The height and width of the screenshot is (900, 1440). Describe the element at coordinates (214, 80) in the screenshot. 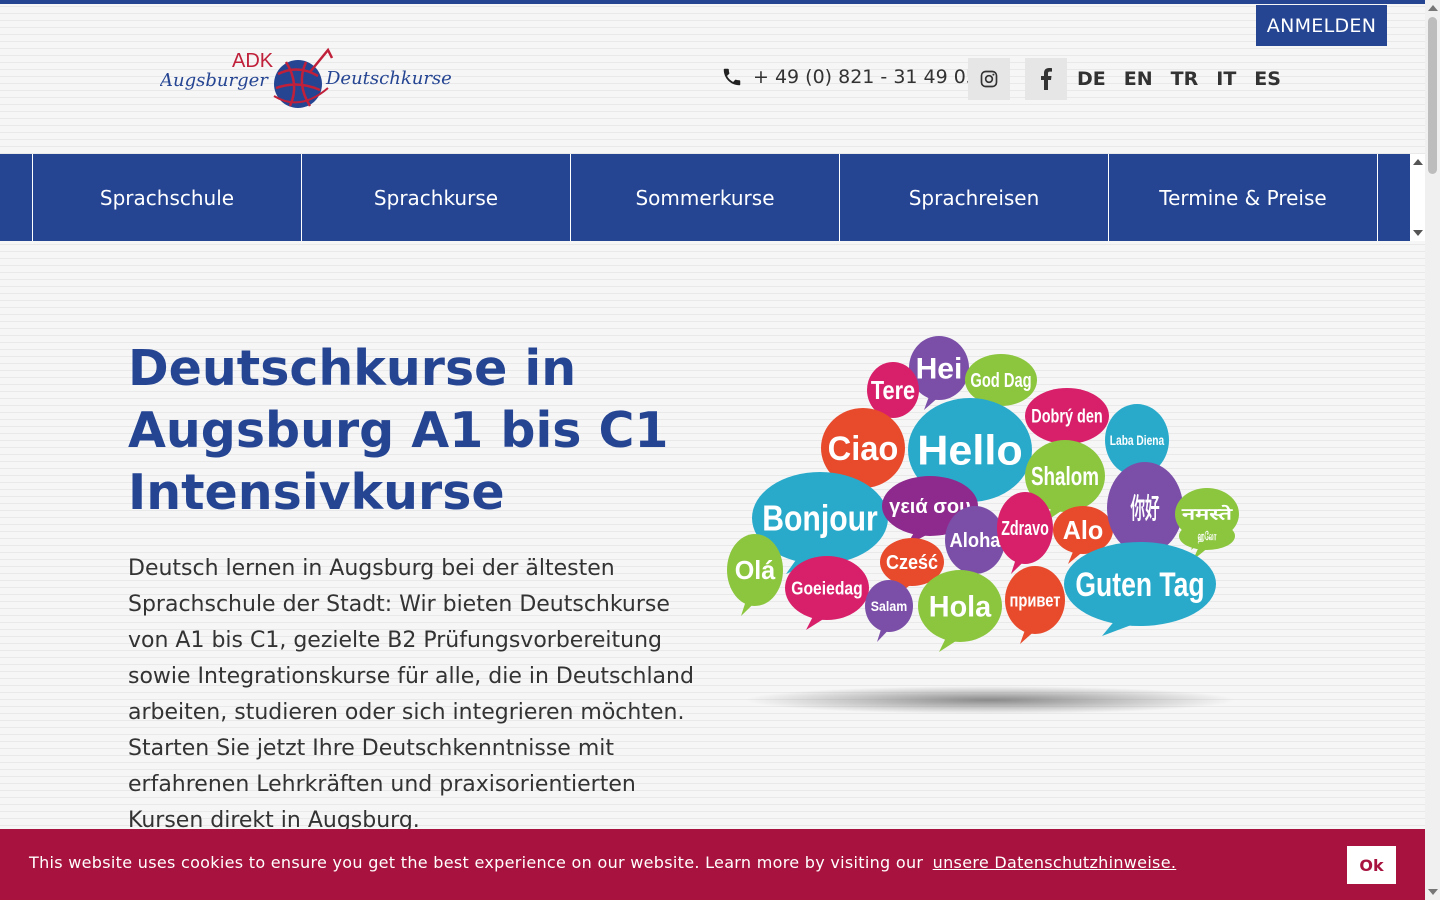

I see `logo-left-word: Augsburger` at that location.